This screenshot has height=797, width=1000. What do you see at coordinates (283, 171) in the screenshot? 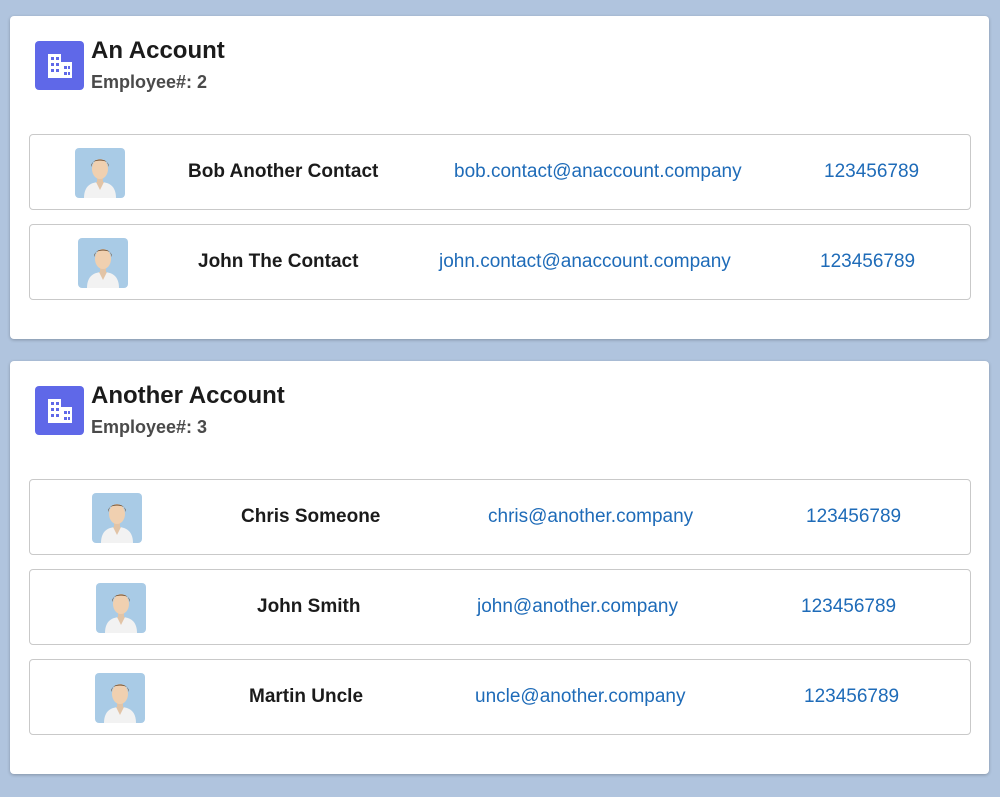
I see `contact-name: Bob Another Contact` at bounding box center [283, 171].